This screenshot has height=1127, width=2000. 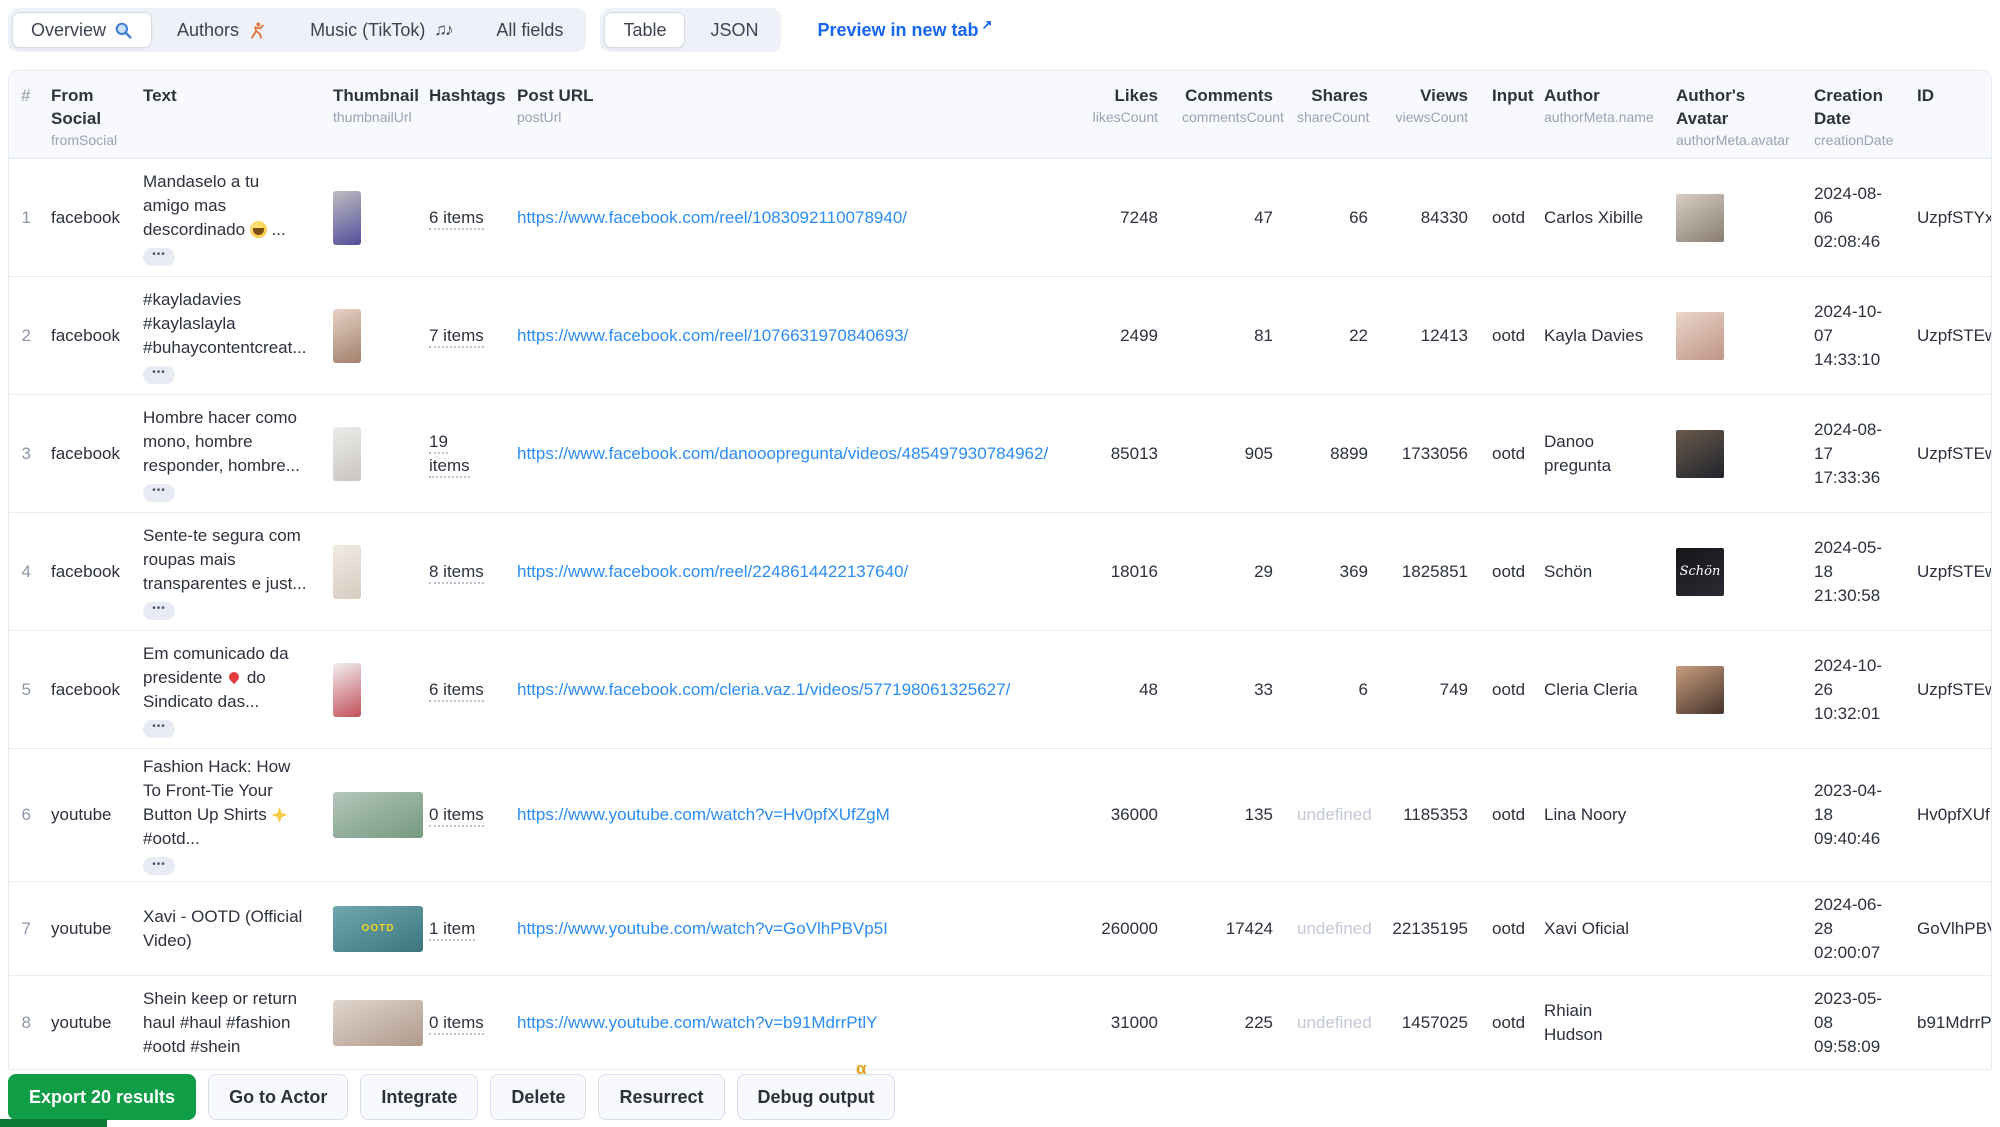 What do you see at coordinates (1249, 928) in the screenshot?
I see `cell-comments: 17424` at bounding box center [1249, 928].